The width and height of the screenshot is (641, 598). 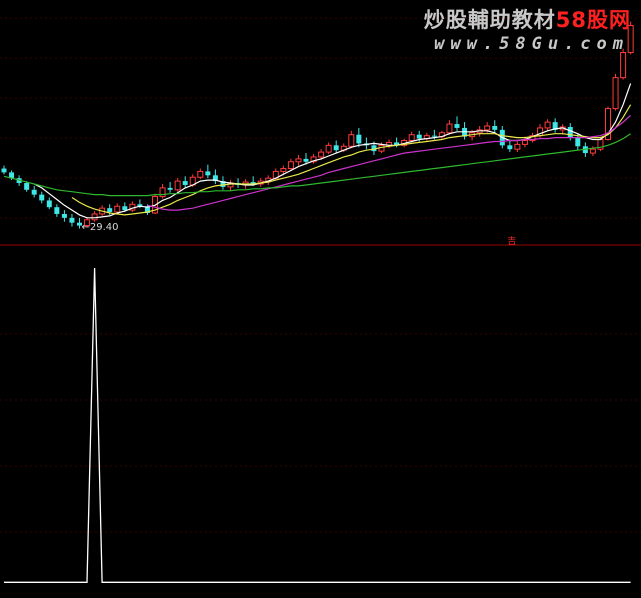 I want to click on min-price-arrow: ←, so click(x=85, y=228).